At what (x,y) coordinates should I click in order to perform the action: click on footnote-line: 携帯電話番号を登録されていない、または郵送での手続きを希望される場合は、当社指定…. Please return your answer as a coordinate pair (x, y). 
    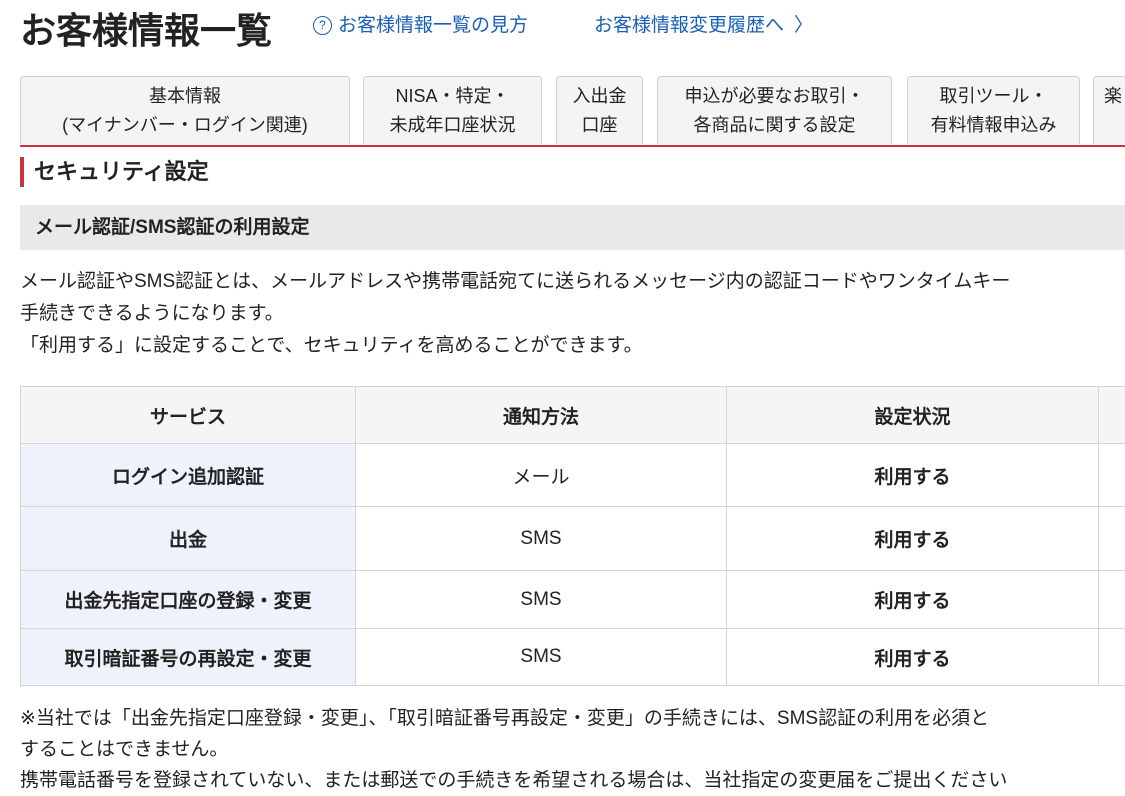
    Looking at the image, I should click on (514, 780).